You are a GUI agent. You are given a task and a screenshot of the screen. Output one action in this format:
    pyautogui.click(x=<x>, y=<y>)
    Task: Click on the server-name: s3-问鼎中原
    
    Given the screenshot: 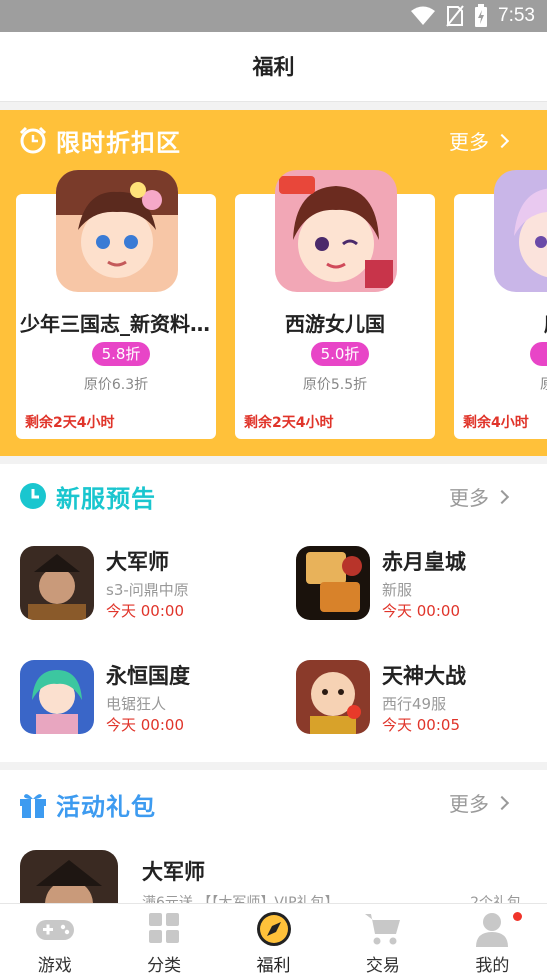 What is the action you would take?
    pyautogui.click(x=147, y=590)
    